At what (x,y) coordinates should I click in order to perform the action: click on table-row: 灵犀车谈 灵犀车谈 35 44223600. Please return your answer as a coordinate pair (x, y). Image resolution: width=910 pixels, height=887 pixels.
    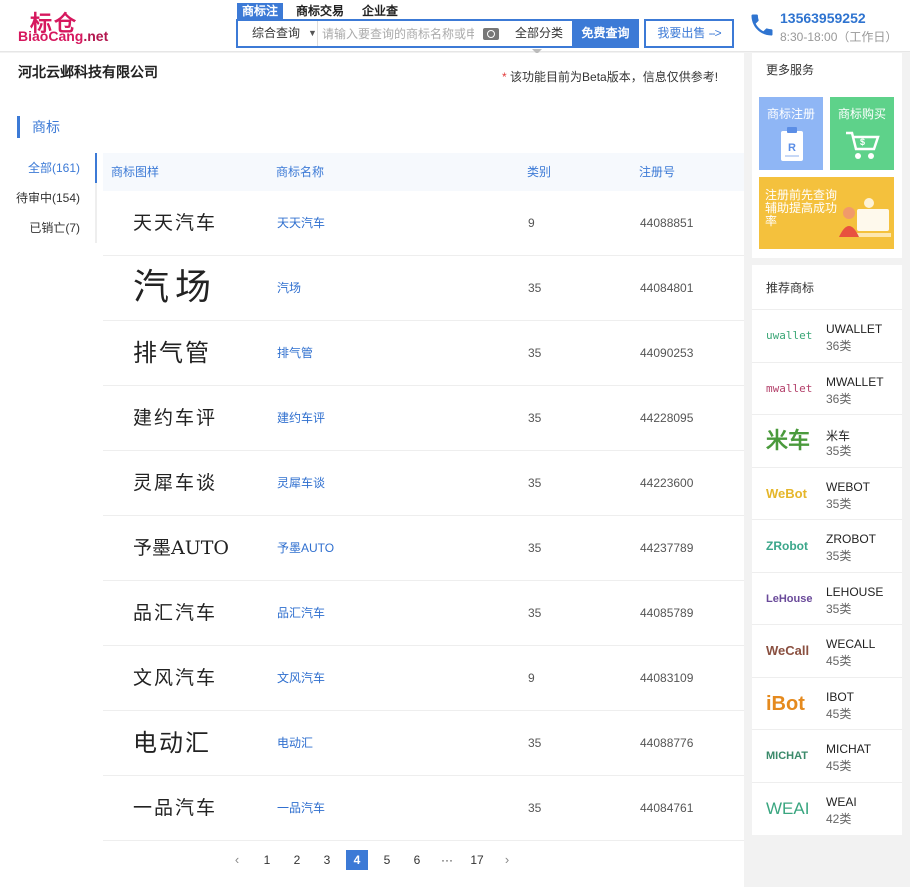
    Looking at the image, I should click on (423, 483).